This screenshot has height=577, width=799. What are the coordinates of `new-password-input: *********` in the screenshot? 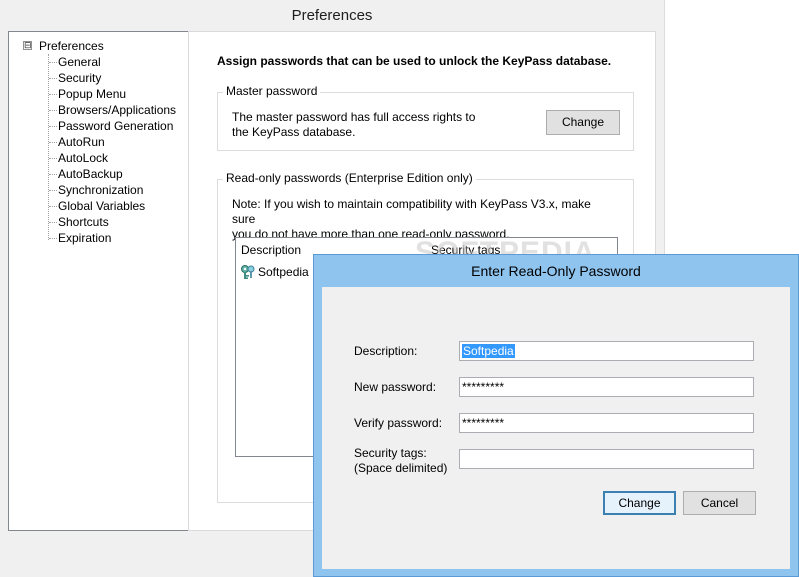 It's located at (606, 387).